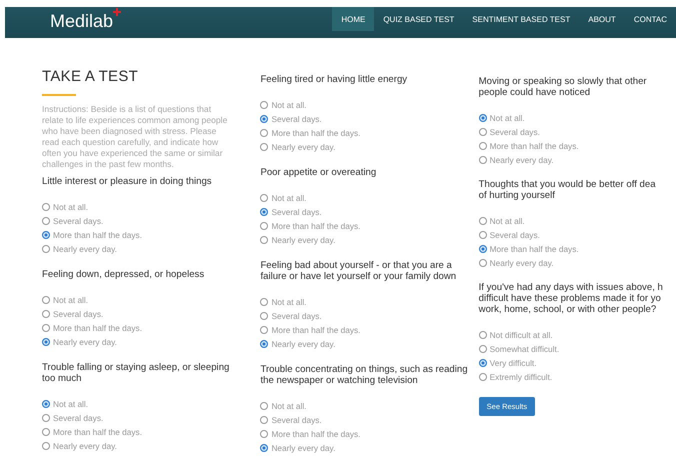 This screenshot has height=470, width=676. Describe the element at coordinates (117, 12) in the screenshot. I see `plus-icon` at that location.